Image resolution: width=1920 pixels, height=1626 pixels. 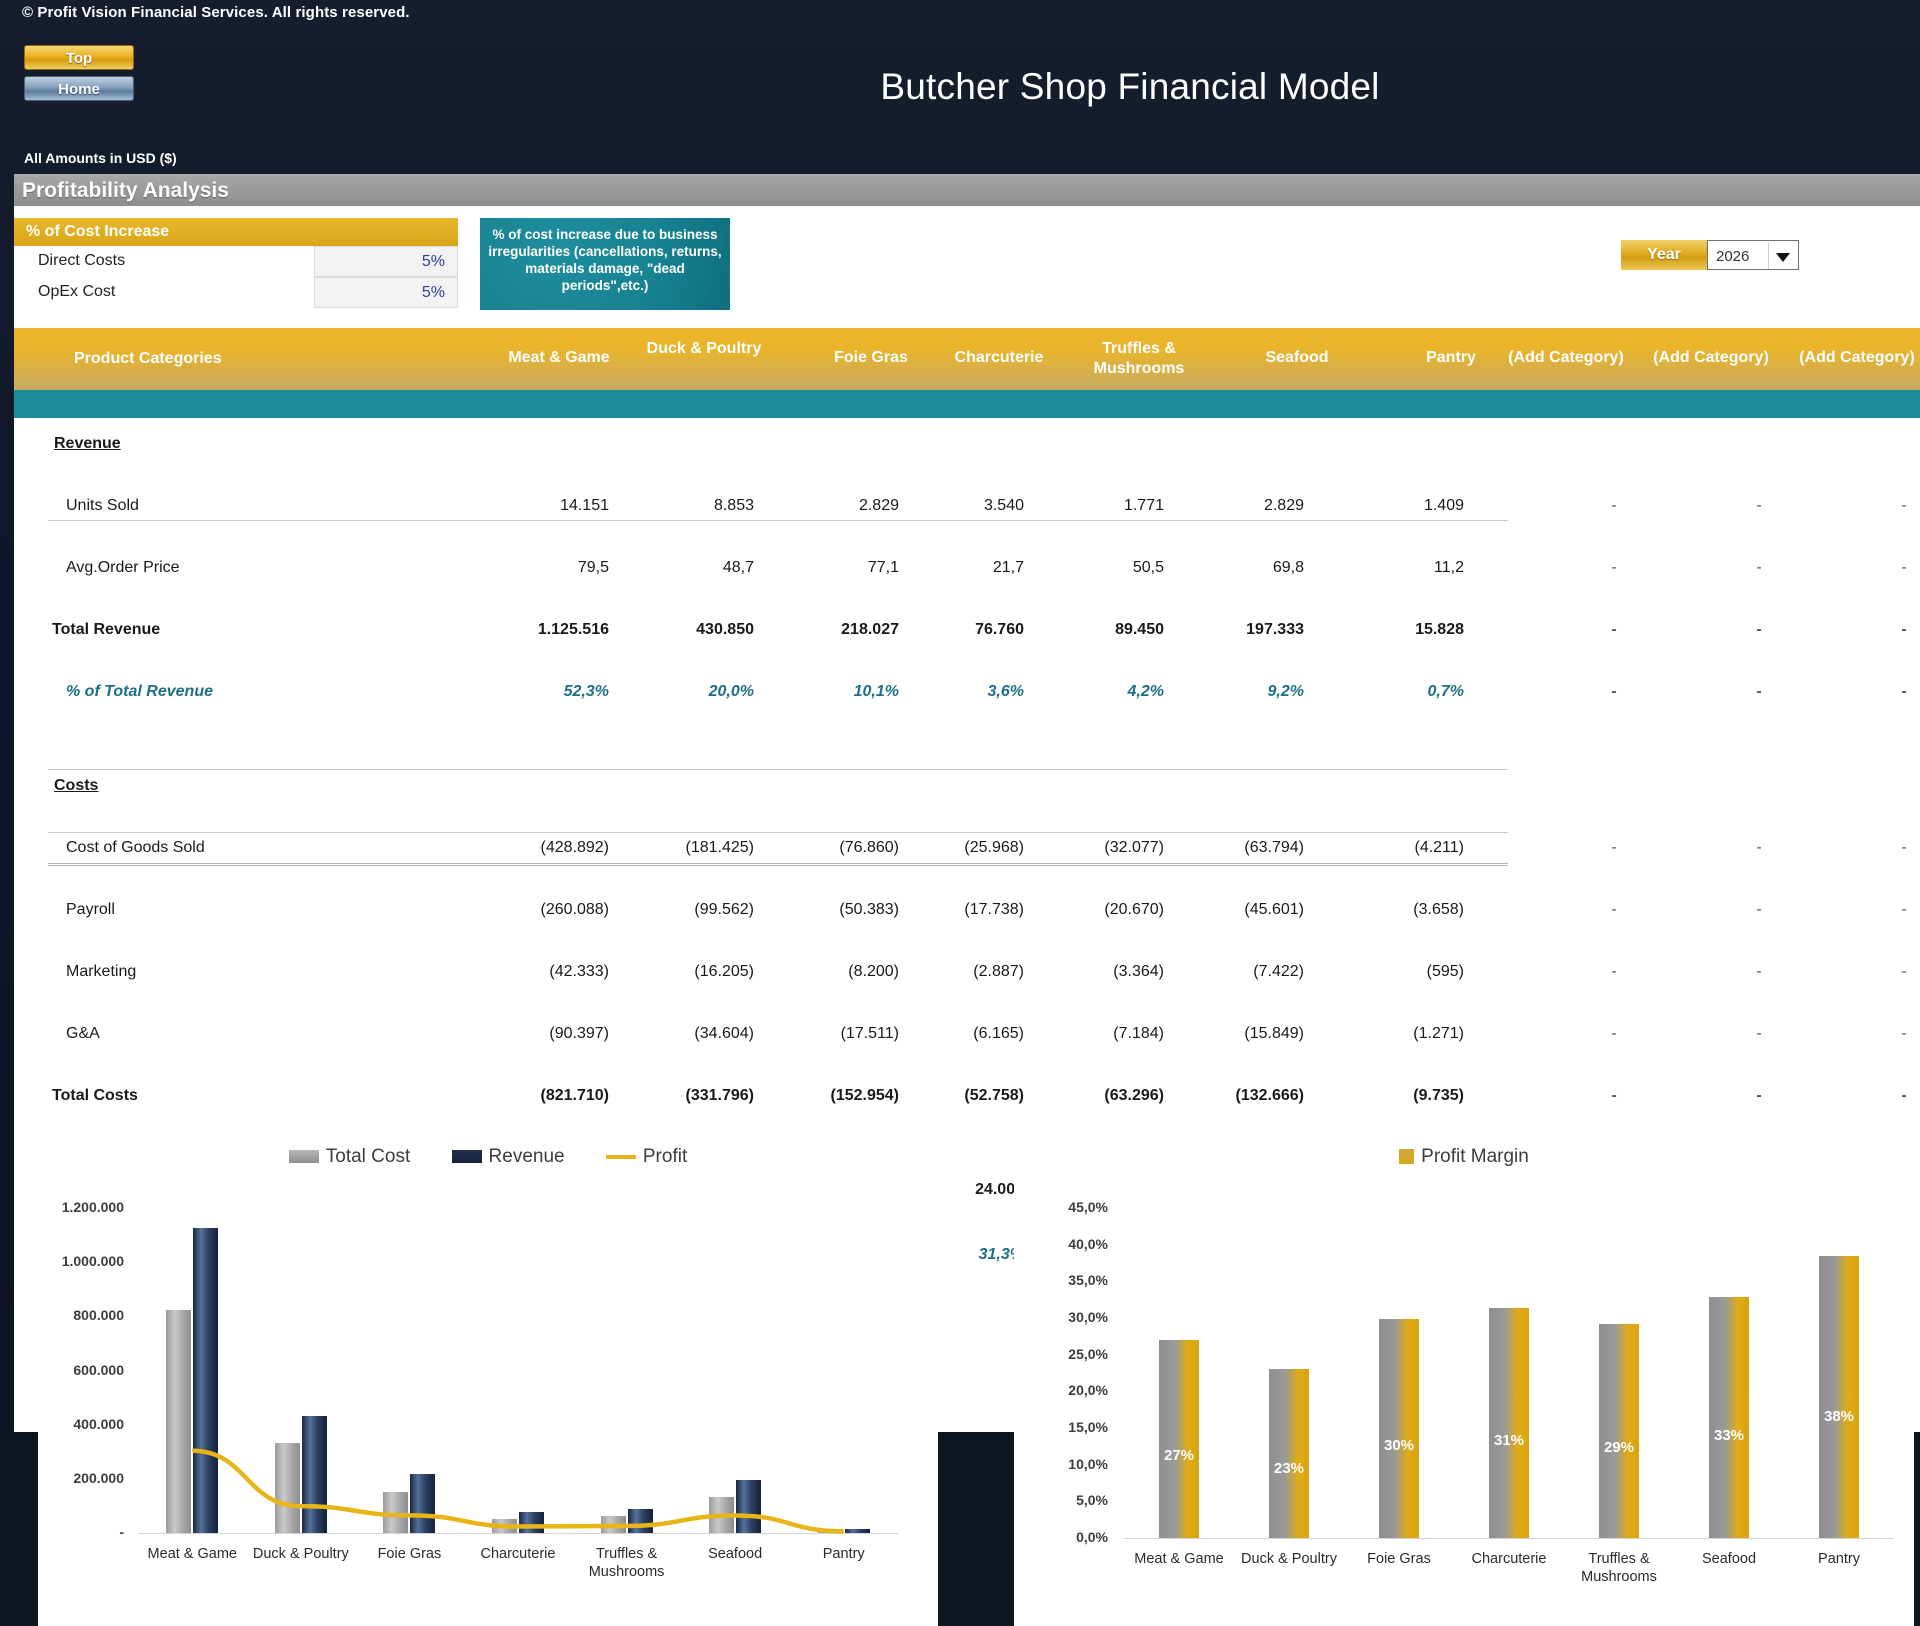 What do you see at coordinates (1270, 1095) in the screenshot?
I see `table-cell: (132.666)` at bounding box center [1270, 1095].